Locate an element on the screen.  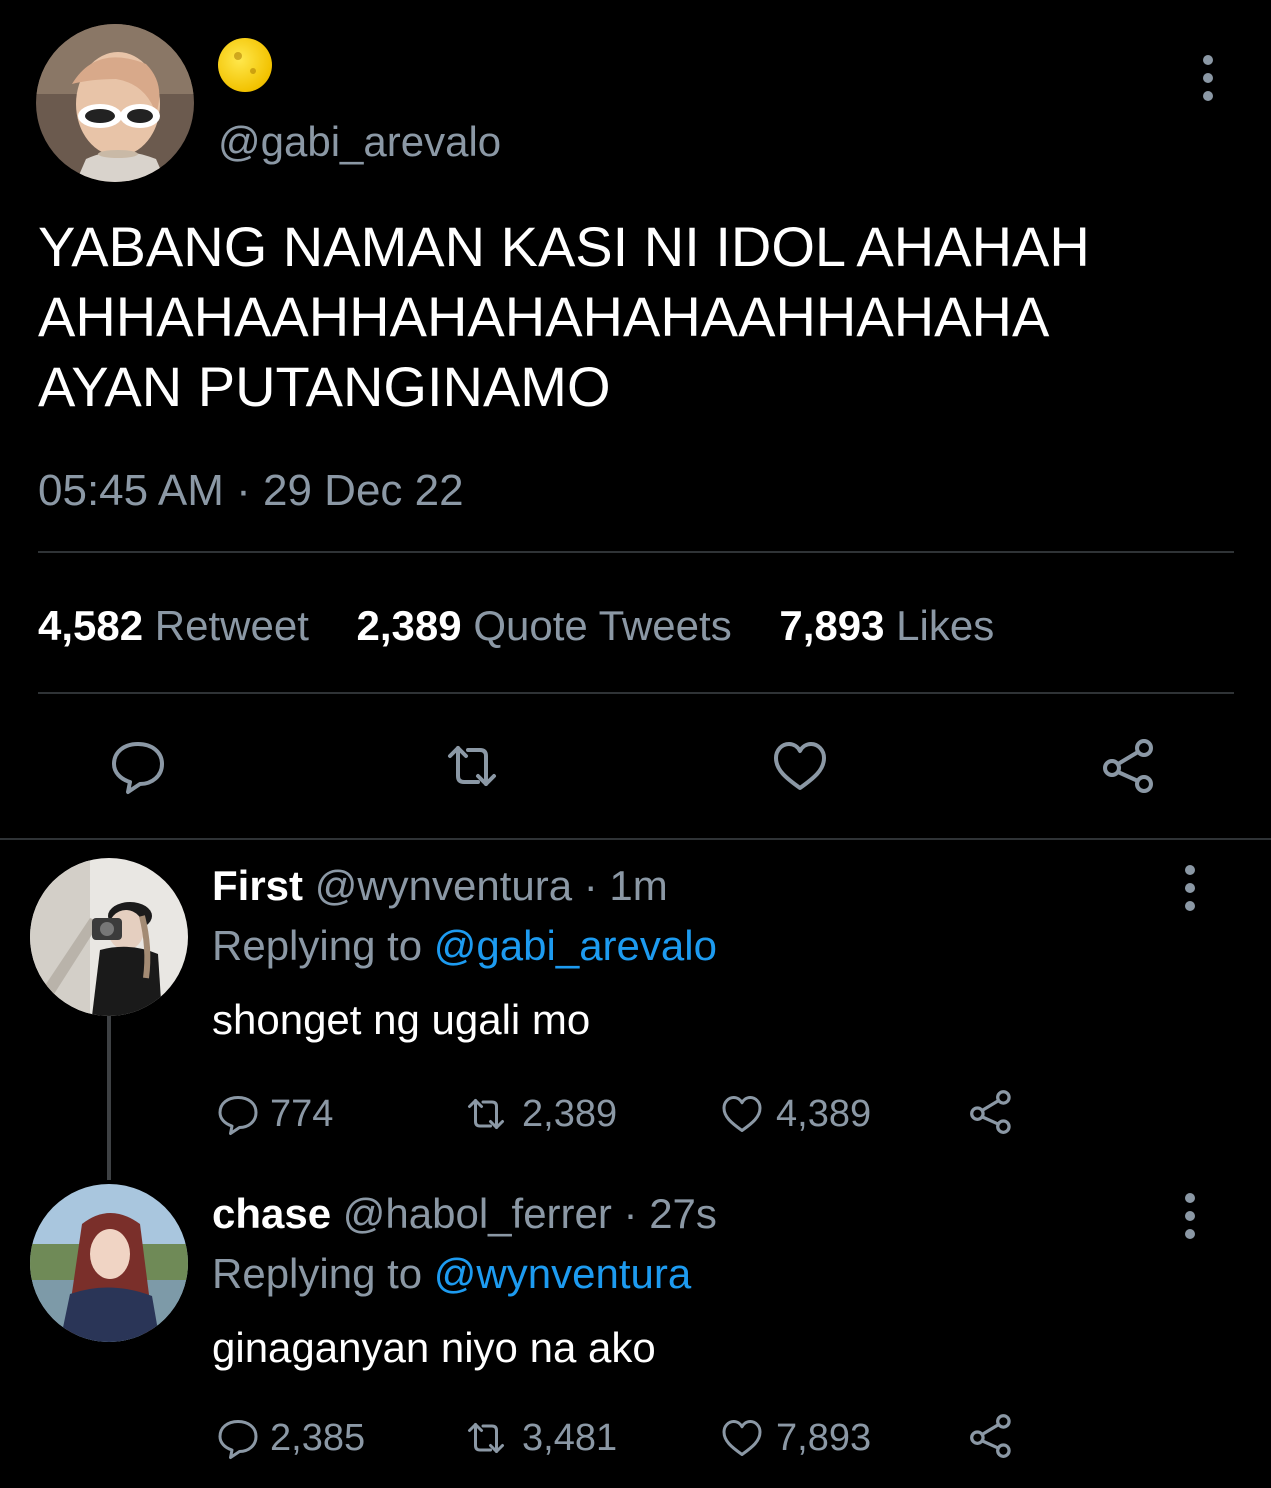
retweet-action: 3,481 is located at coordinates (537, 1438).